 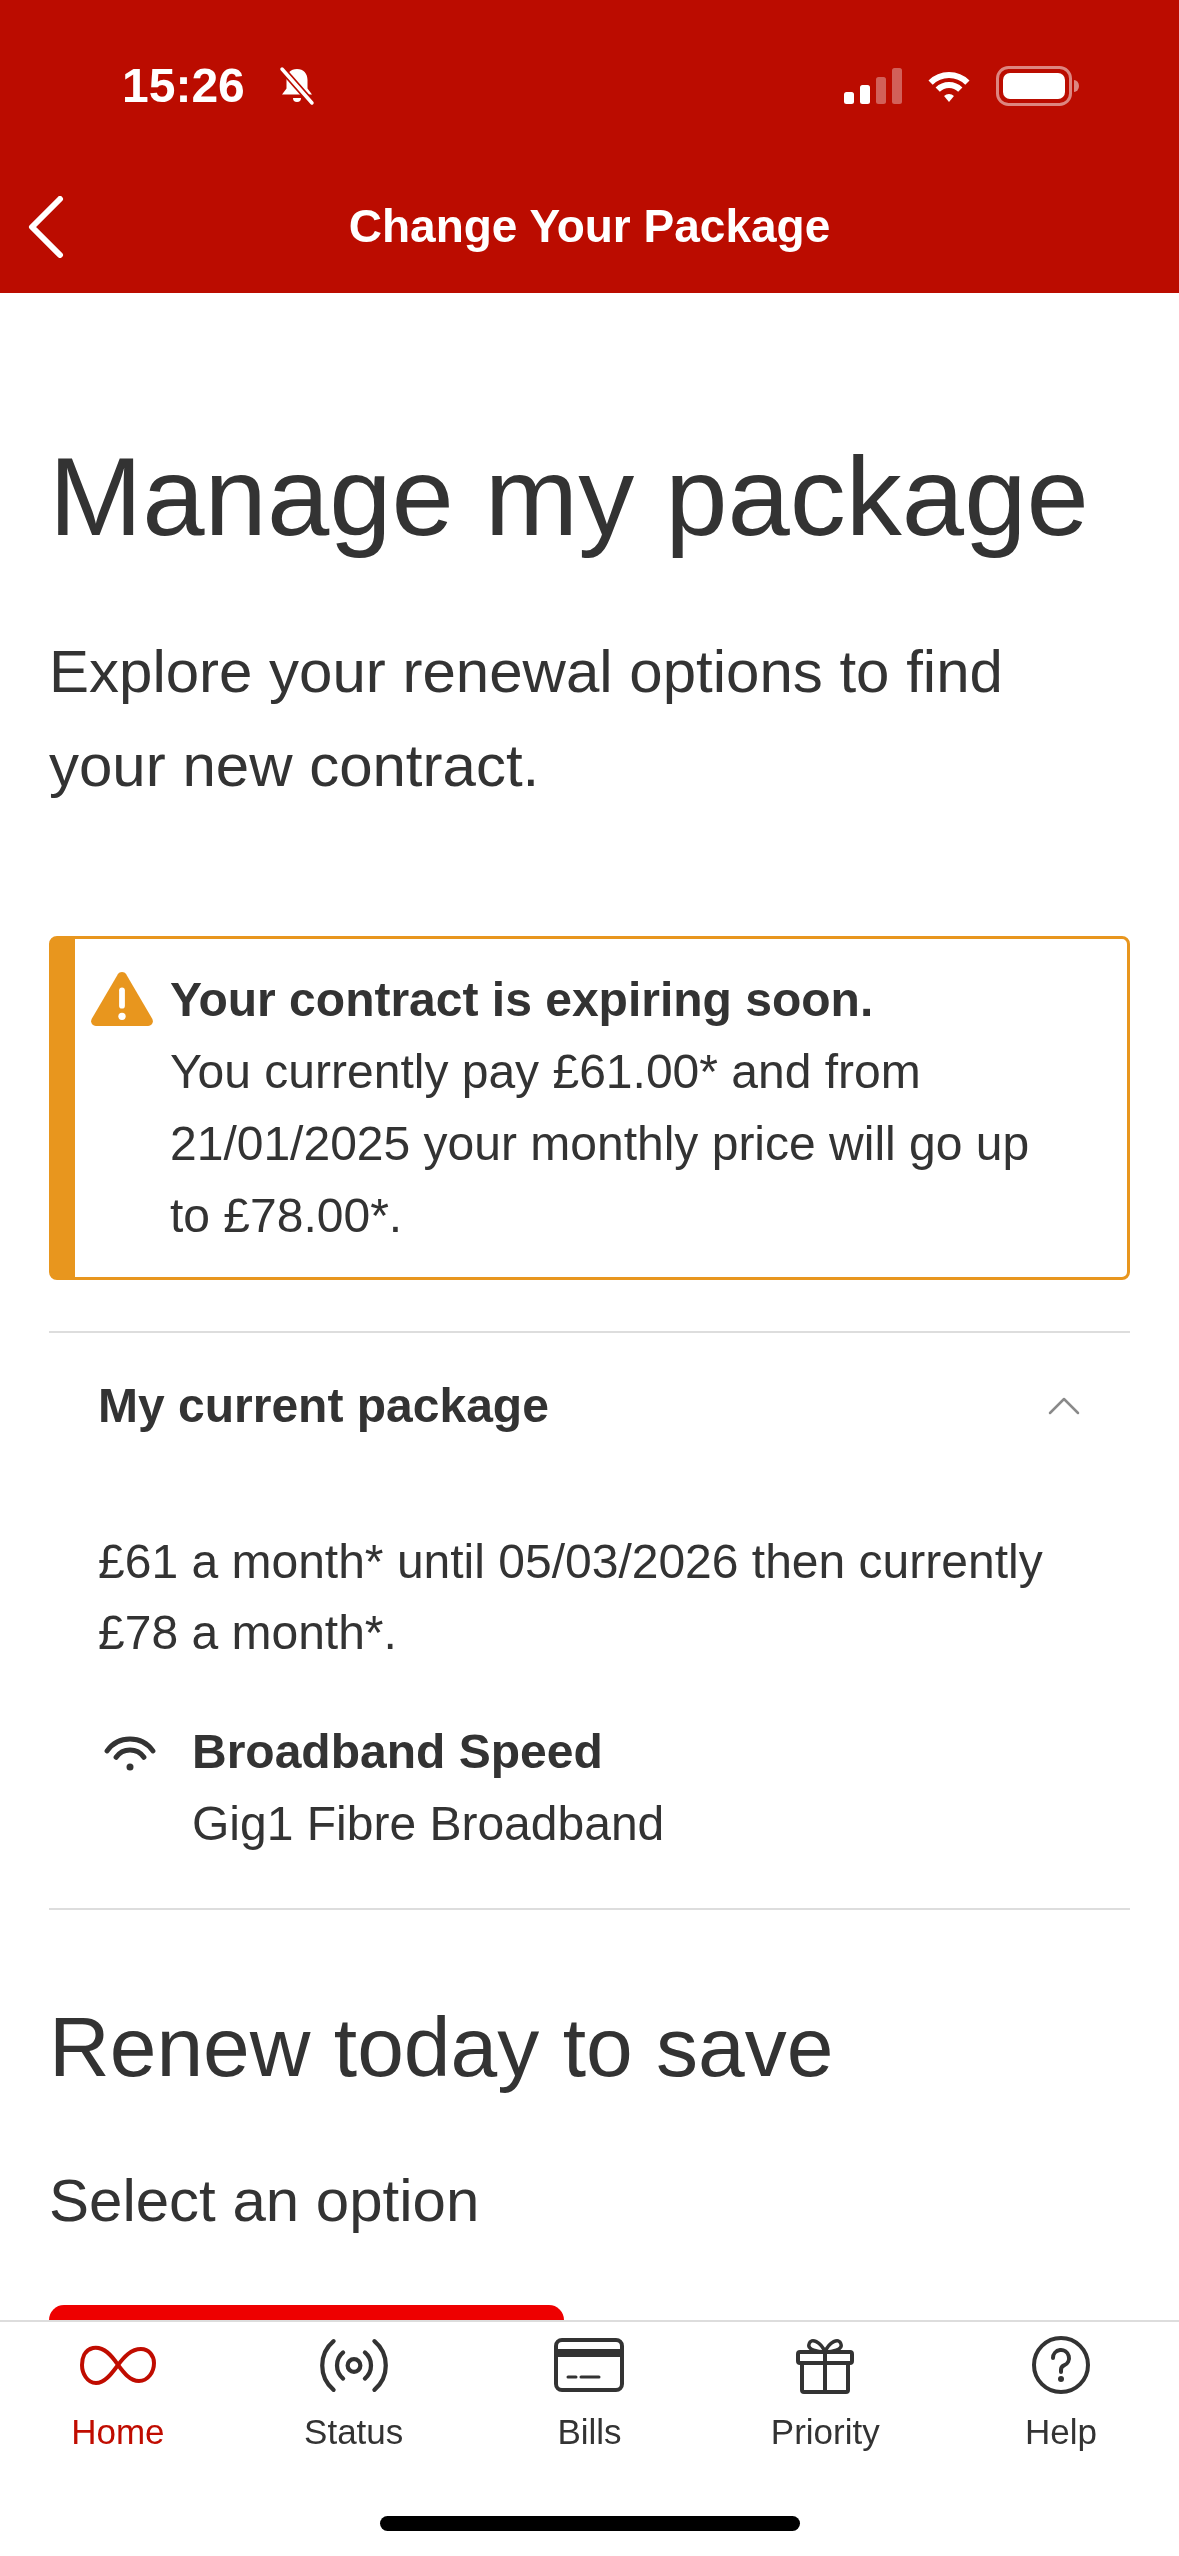 What do you see at coordinates (873, 86) in the screenshot?
I see `signal-icon` at bounding box center [873, 86].